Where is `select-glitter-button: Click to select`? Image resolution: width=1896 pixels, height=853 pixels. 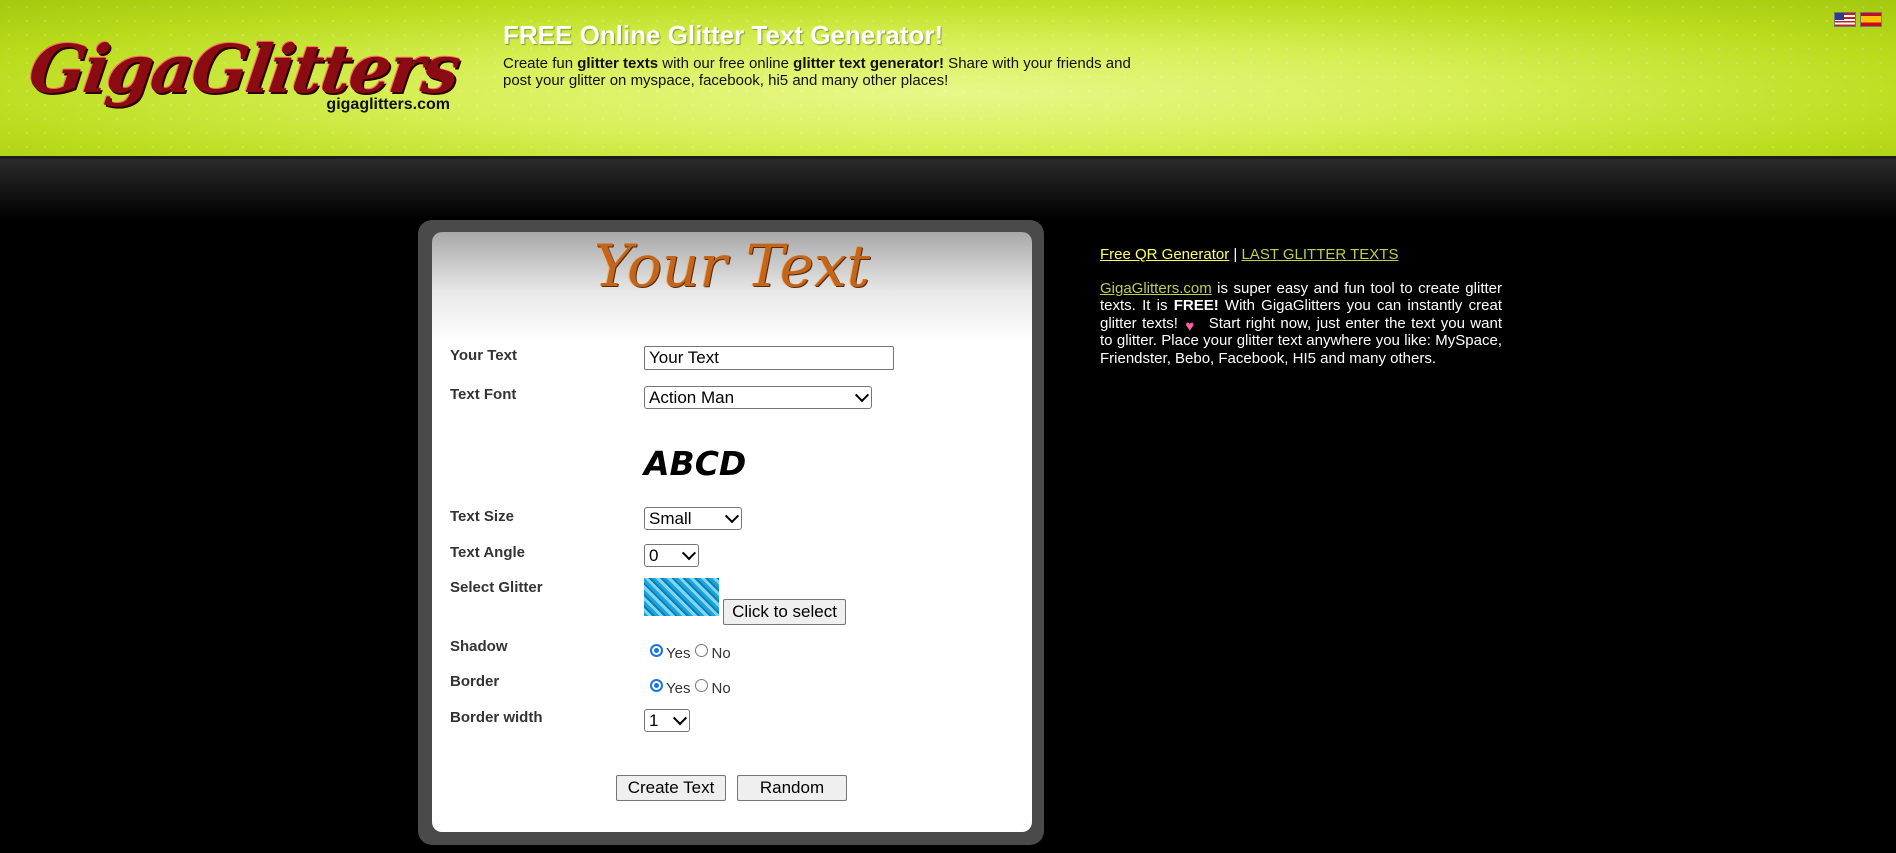 select-glitter-button: Click to select is located at coordinates (784, 612).